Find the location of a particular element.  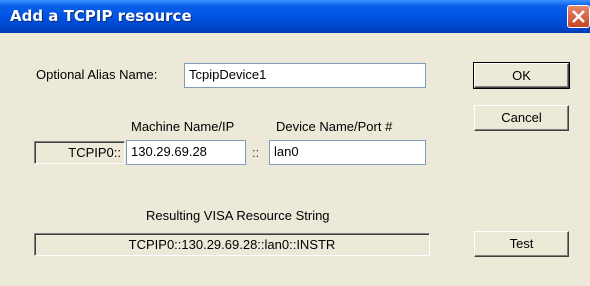

machine-label: Machine Name/IP is located at coordinates (183, 126).